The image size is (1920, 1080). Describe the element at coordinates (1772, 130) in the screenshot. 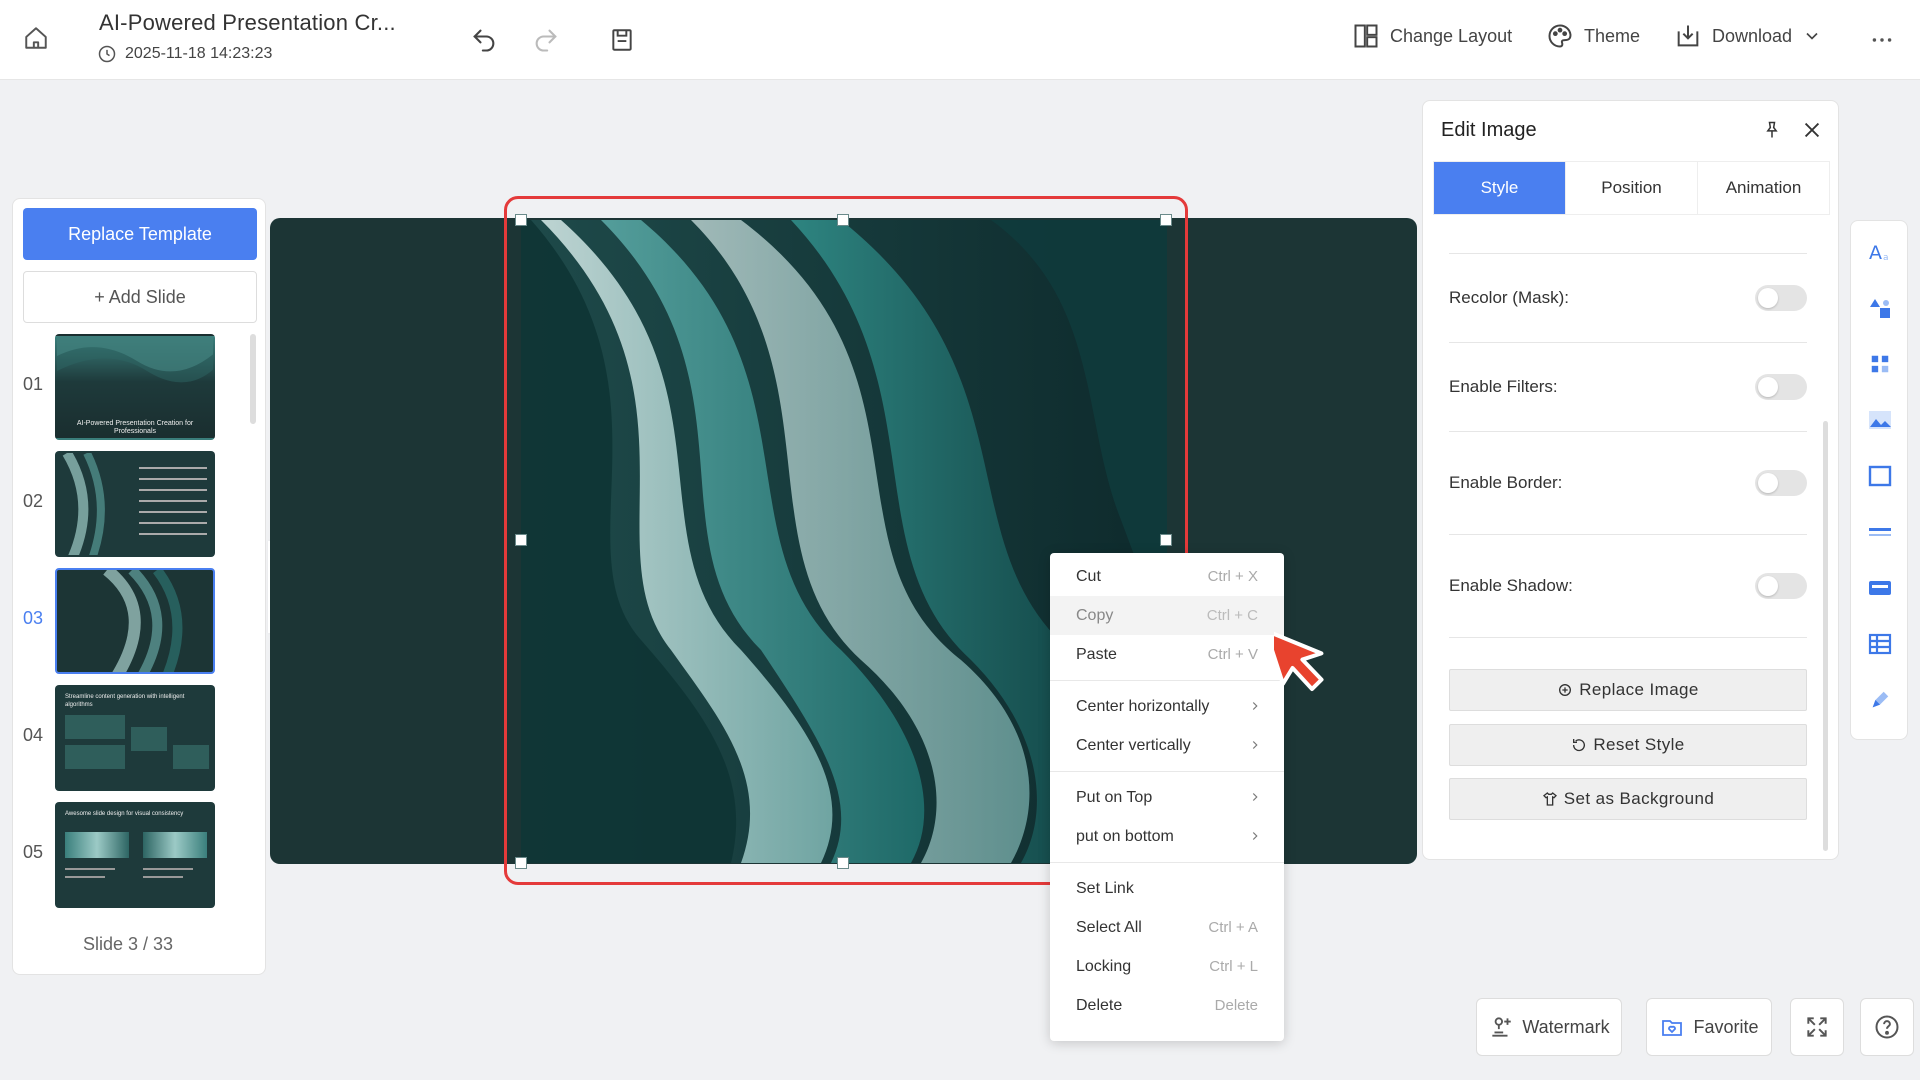

I see `pin-icon` at that location.